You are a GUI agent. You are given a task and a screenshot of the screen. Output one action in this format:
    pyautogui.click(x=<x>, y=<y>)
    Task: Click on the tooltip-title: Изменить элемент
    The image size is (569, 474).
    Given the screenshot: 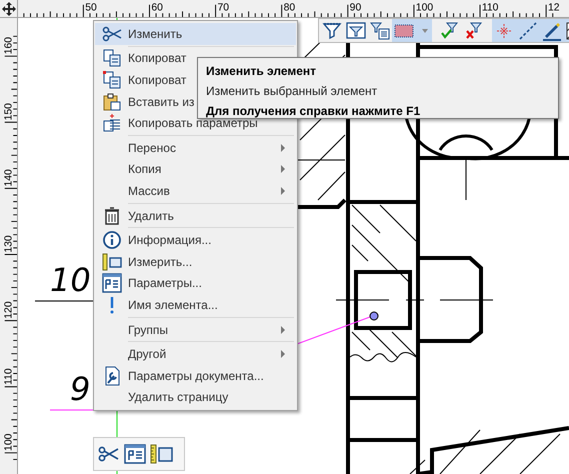 What is the action you would take?
    pyautogui.click(x=262, y=71)
    